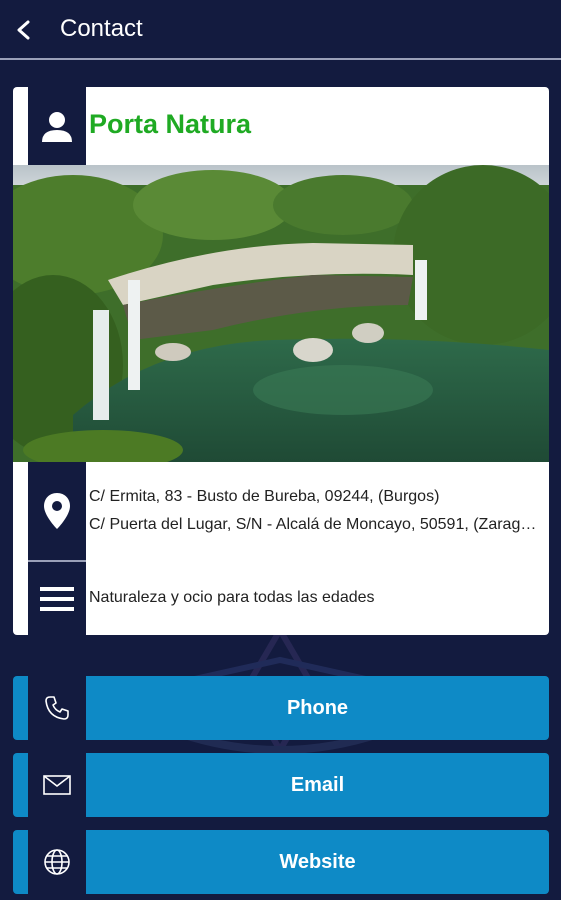 This screenshot has width=561, height=900. I want to click on description-text: Naturaleza y ocio para todas las edades, so click(232, 597).